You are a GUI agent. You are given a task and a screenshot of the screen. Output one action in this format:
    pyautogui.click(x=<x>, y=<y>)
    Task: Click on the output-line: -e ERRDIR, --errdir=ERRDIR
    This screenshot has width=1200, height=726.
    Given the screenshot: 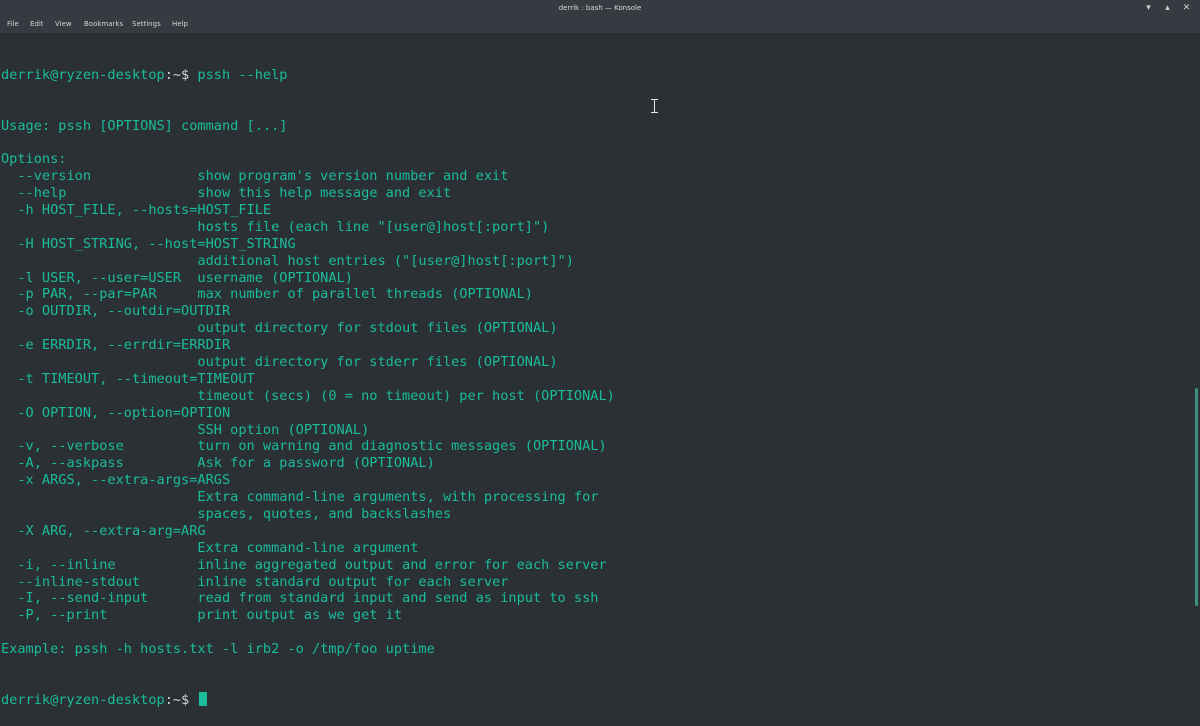 What is the action you would take?
    pyautogui.click(x=116, y=345)
    